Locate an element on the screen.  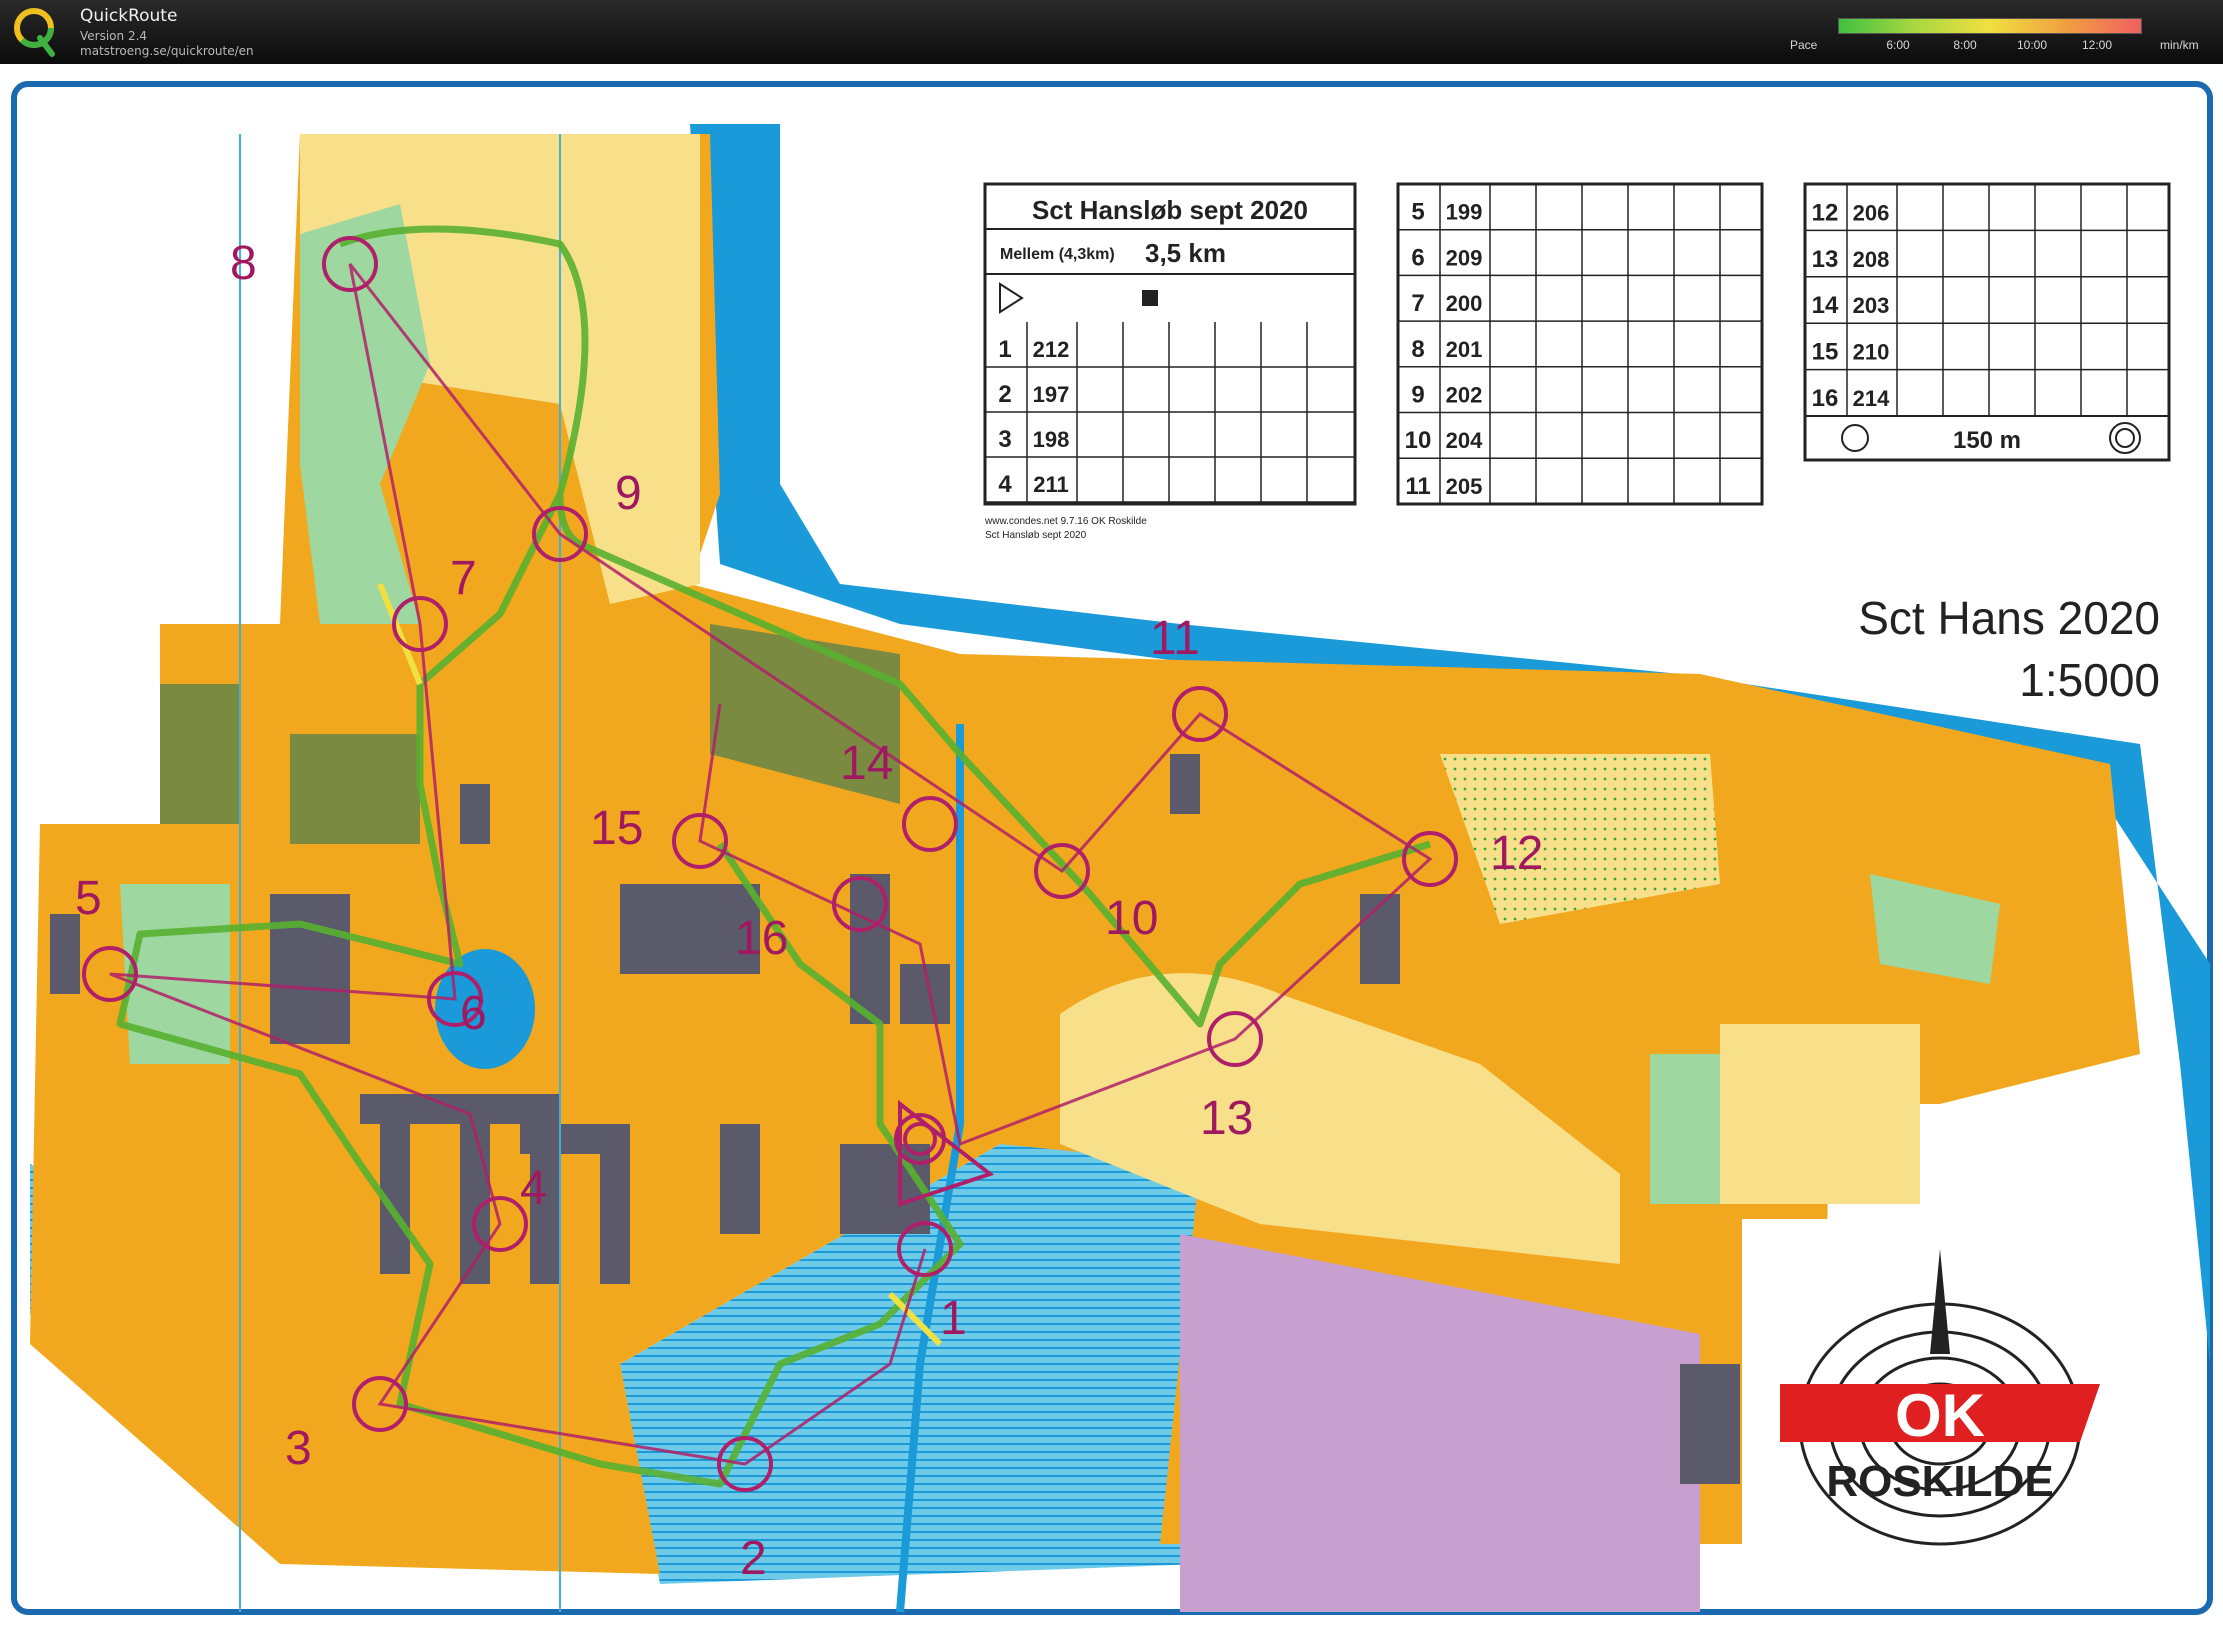
club-logo: OK ROSKILDE is located at coordinates (1943, 1411).